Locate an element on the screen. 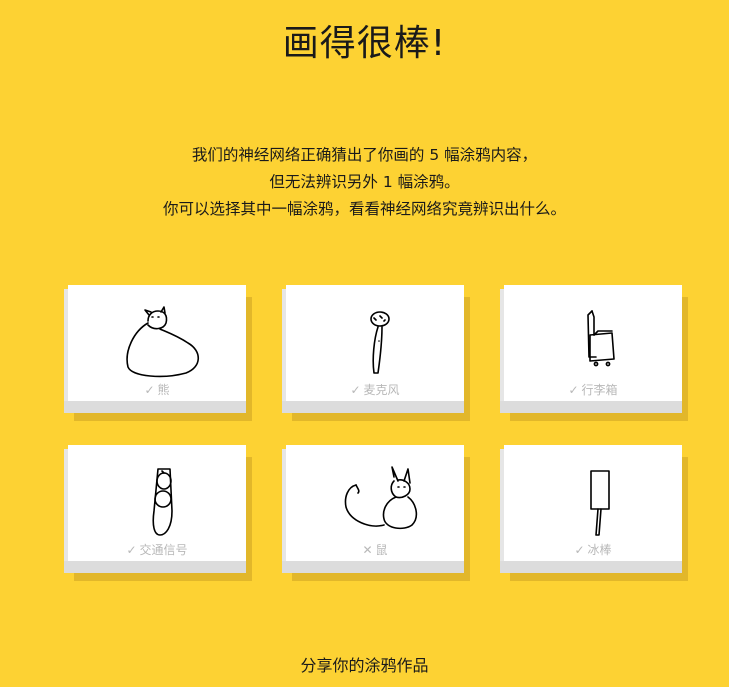 The image size is (729, 687). result-message-line-2: 但无法辨识另外 1 幅涂鸦。 is located at coordinates (364, 182).